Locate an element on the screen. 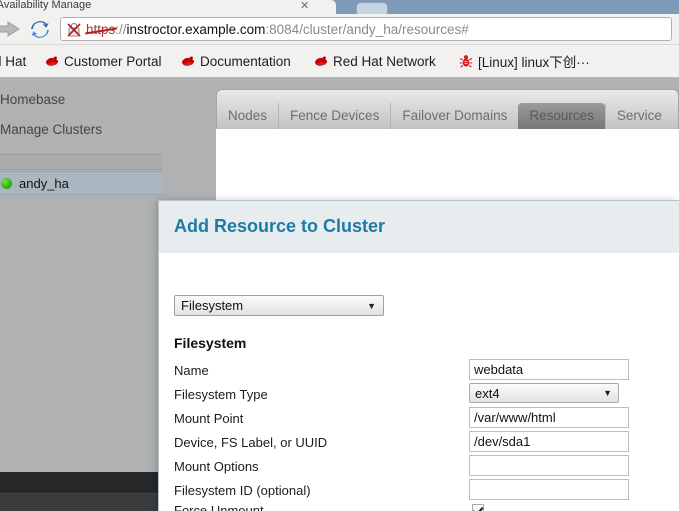 The height and width of the screenshot is (511, 679). red-bug-icon is located at coordinates (466, 61).